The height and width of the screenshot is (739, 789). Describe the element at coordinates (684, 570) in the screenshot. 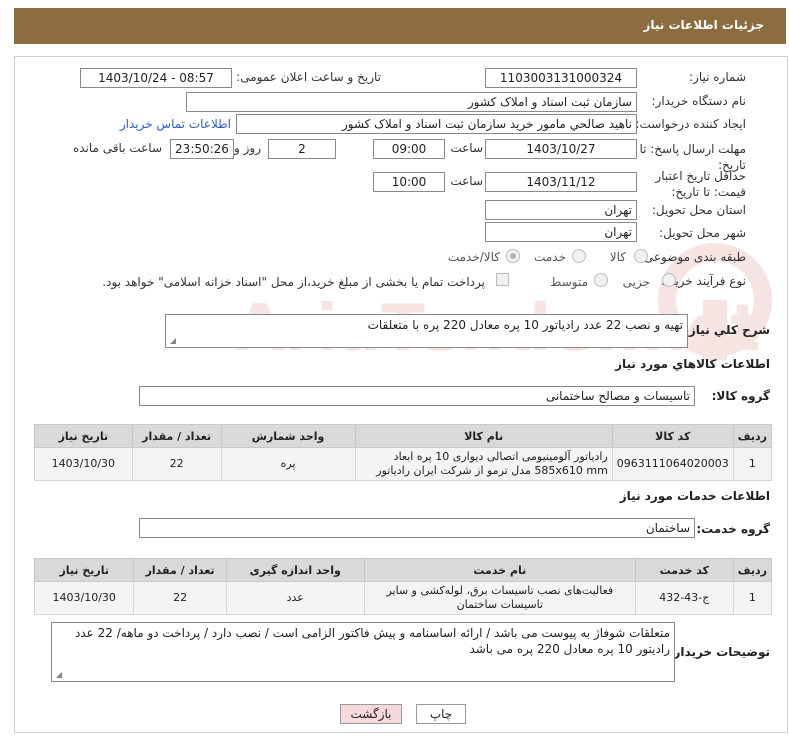

I see `col-service-code: کد خدمت` at that location.